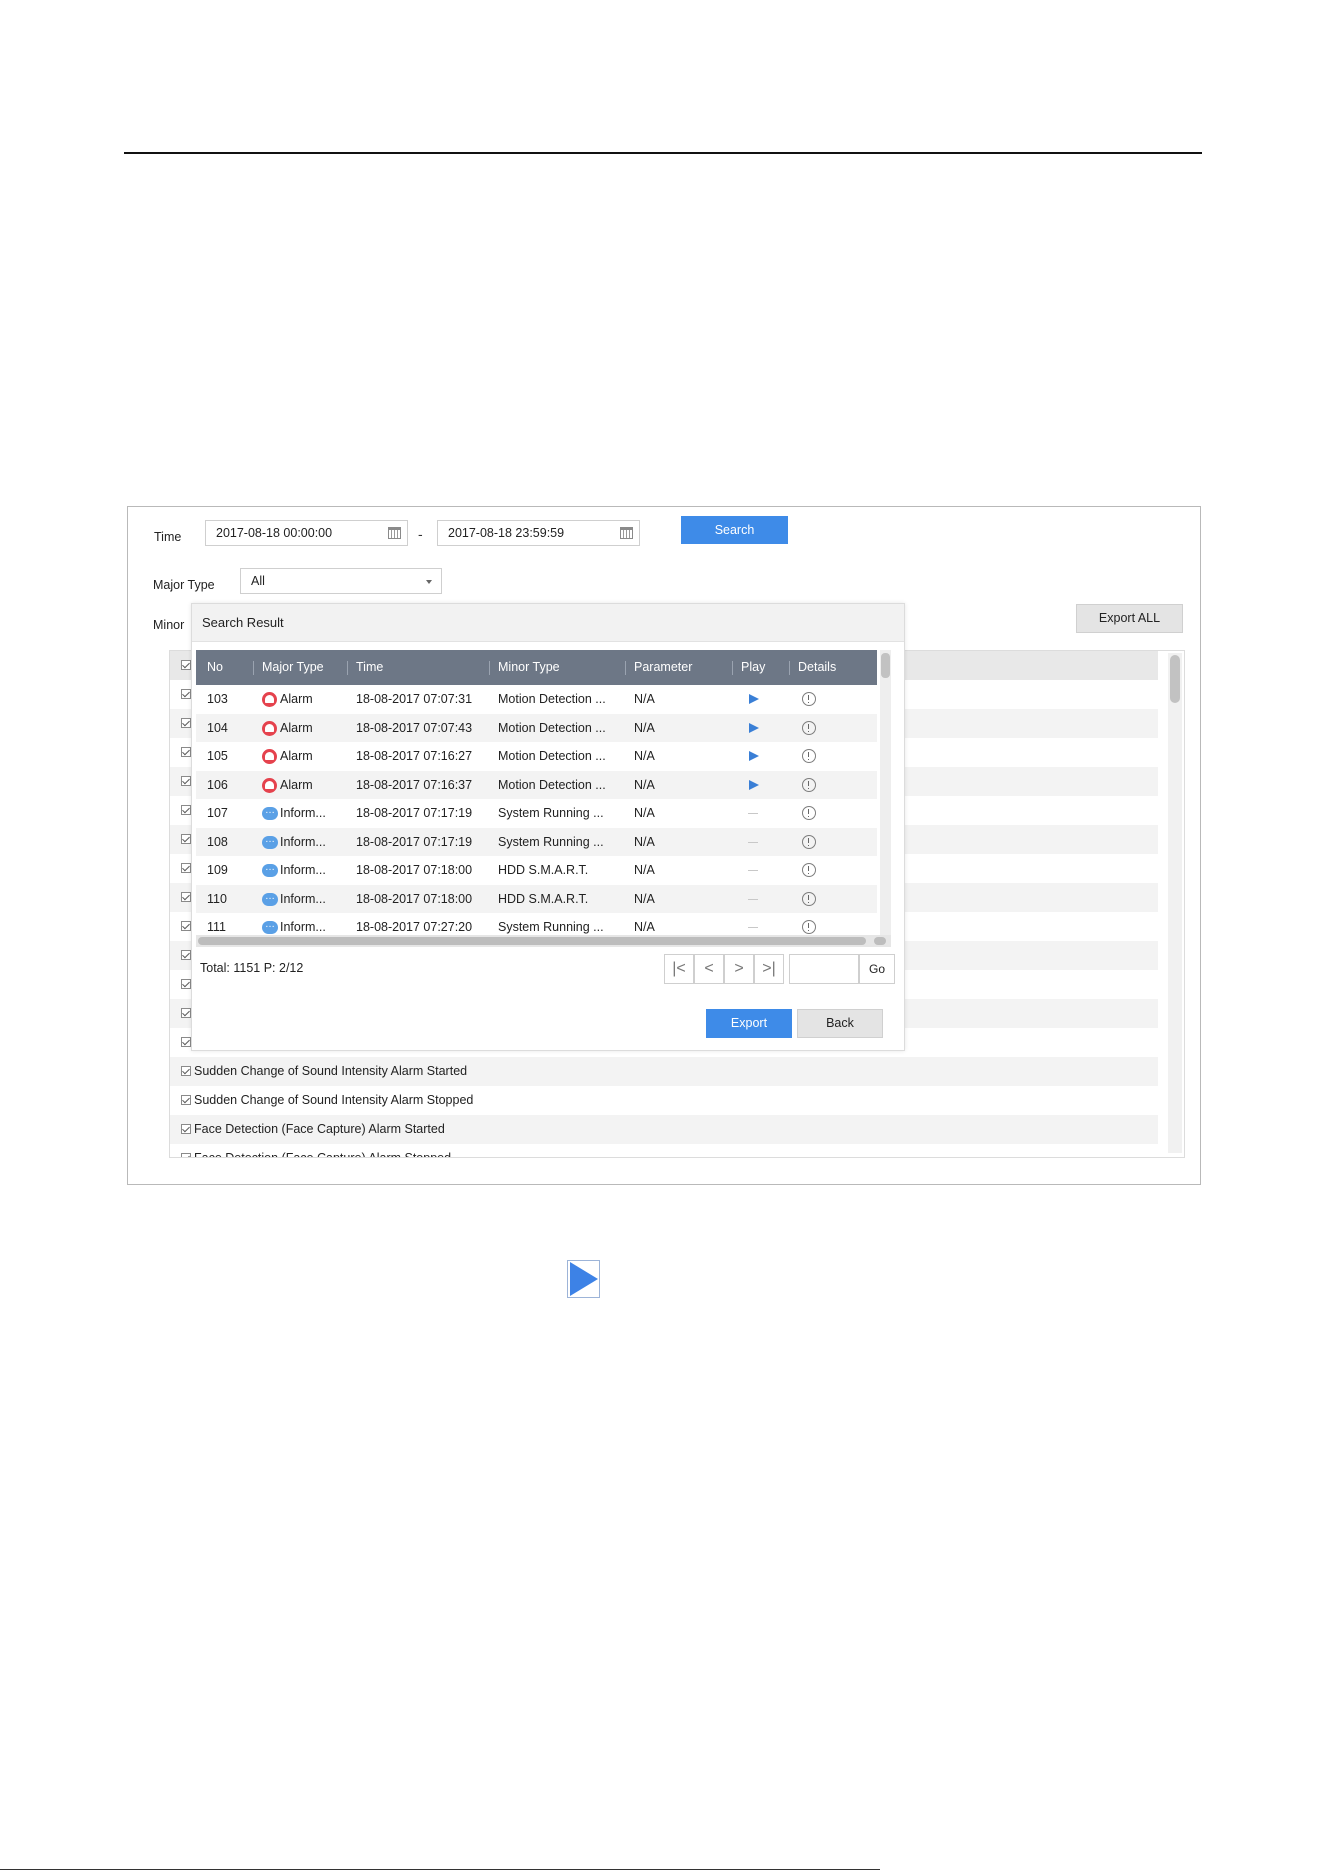 The height and width of the screenshot is (1872, 1324). What do you see at coordinates (709, 969) in the screenshot?
I see `prev-page-button: <` at bounding box center [709, 969].